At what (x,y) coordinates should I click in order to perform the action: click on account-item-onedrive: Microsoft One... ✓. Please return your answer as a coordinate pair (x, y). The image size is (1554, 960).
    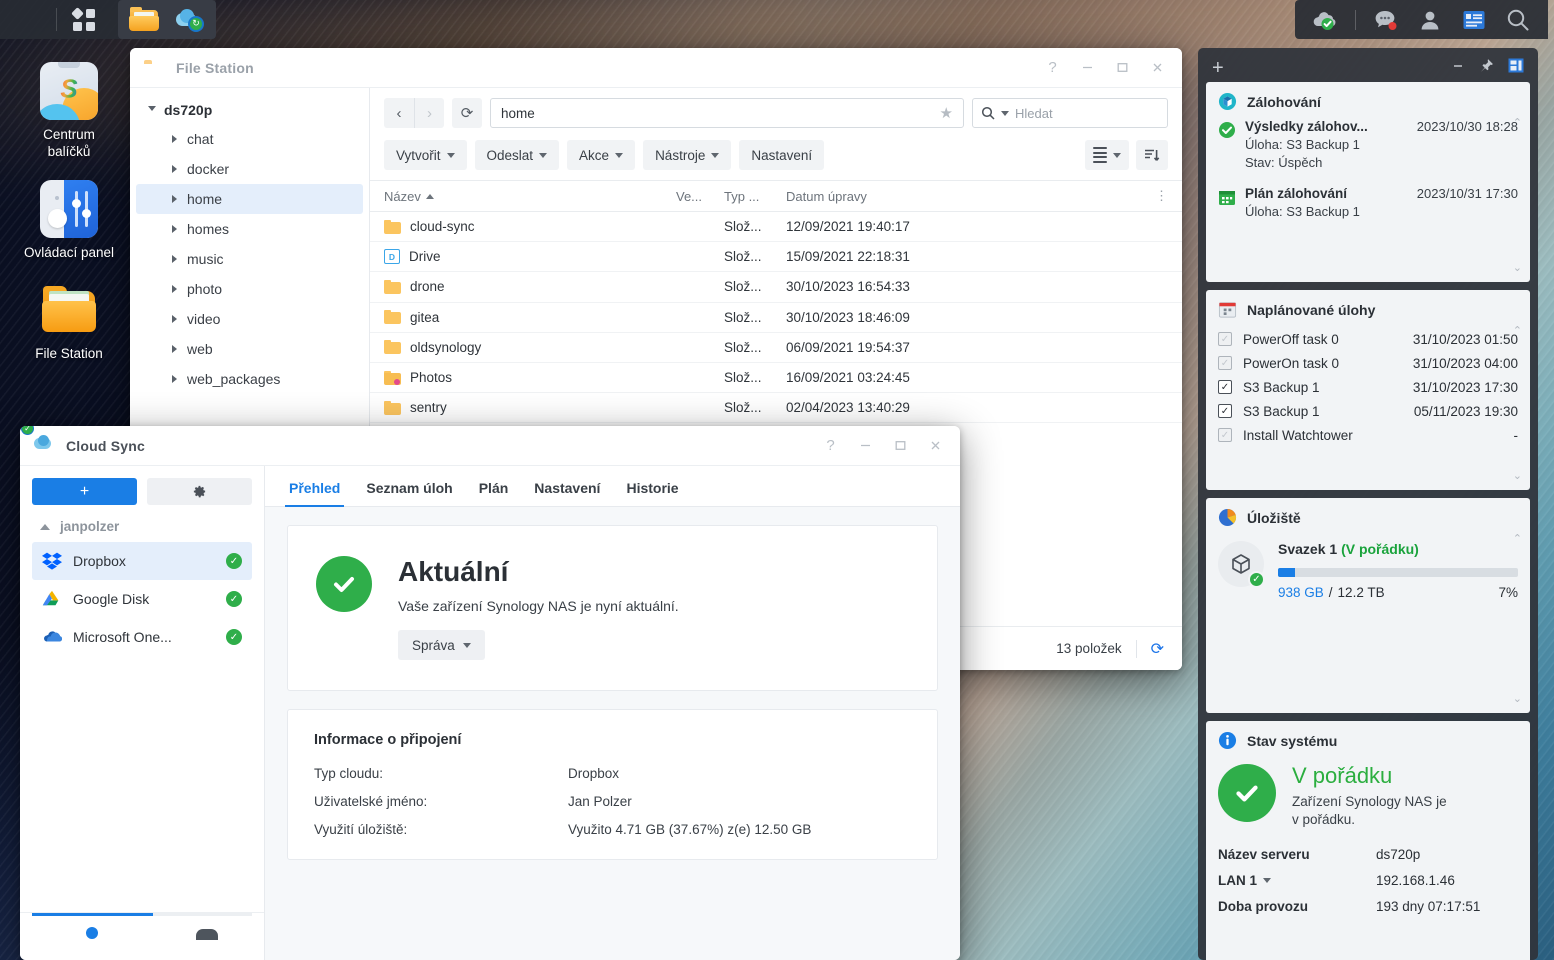
    Looking at the image, I should click on (142, 637).